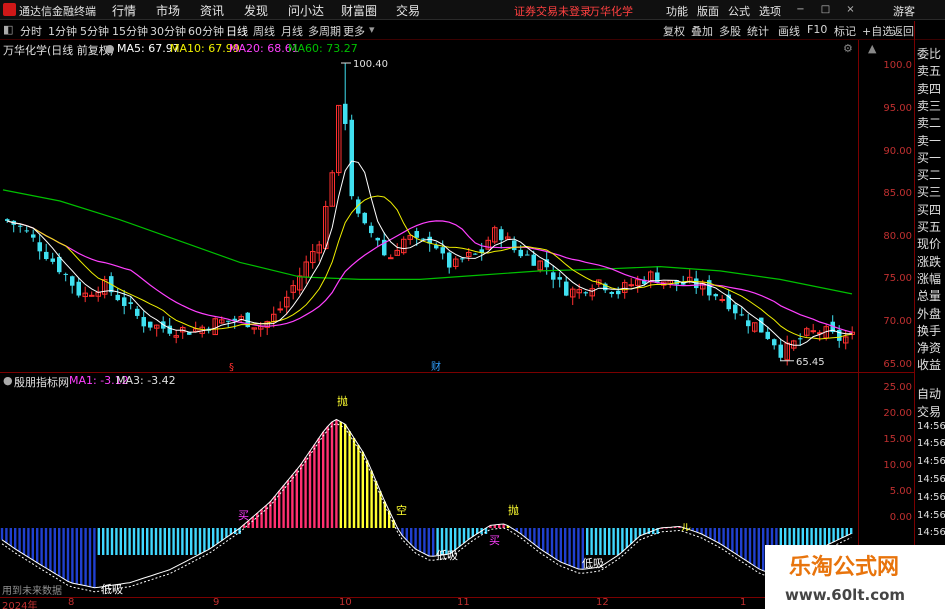  Describe the element at coordinates (359, 10) in the screenshot. I see `menu-item-wealth: 财富圈` at that location.